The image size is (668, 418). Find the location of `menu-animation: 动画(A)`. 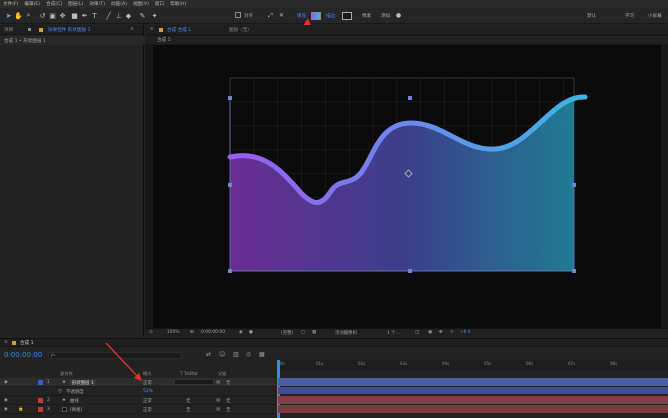

menu-animation: 动画(A) is located at coordinates (119, 4).